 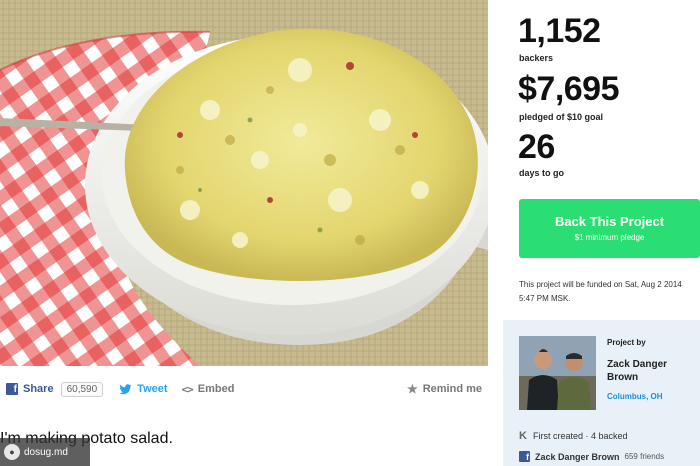 I want to click on embed-button: <> Embed, so click(x=208, y=389).